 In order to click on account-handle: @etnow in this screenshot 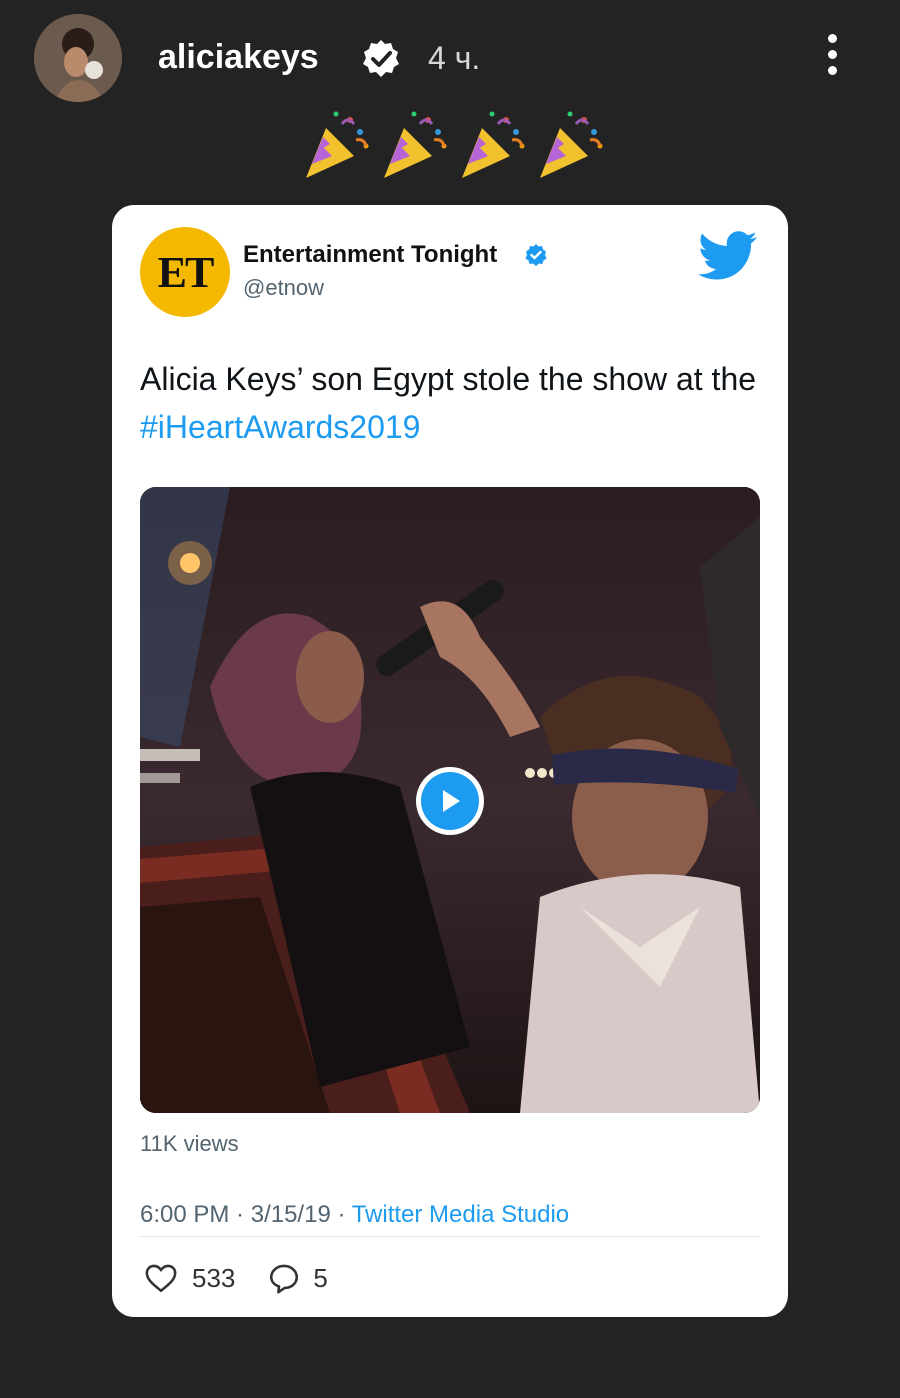, I will do `click(283, 288)`.